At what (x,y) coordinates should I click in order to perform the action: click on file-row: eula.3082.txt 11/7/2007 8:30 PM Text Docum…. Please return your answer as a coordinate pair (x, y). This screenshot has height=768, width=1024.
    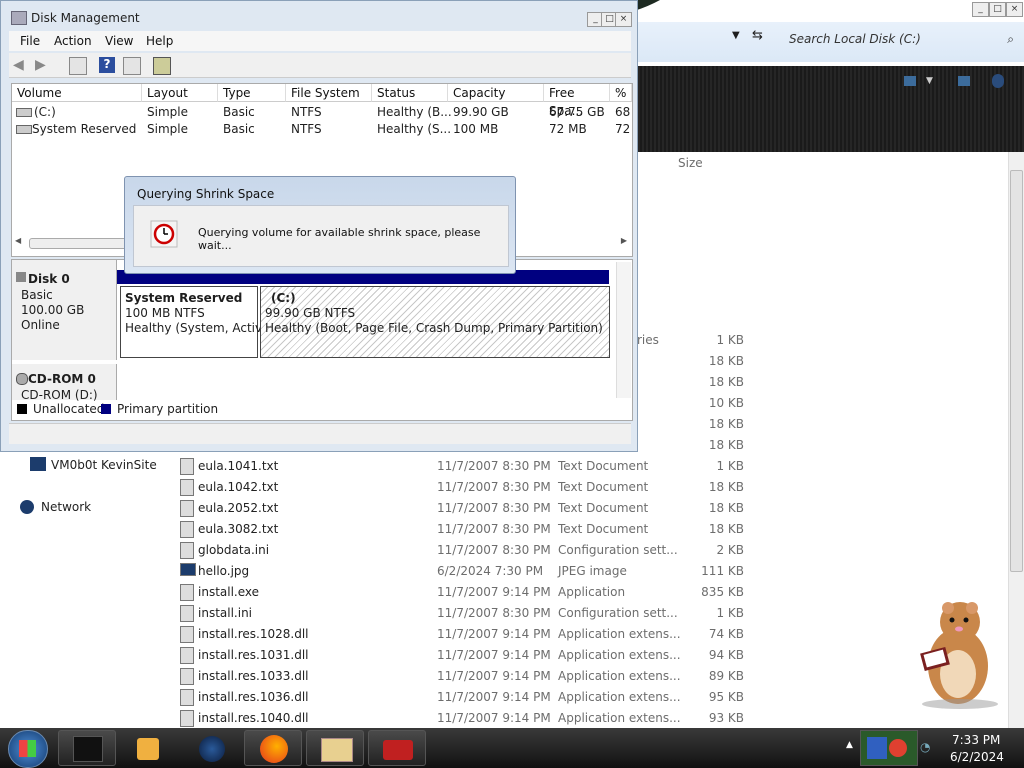
    Looking at the image, I should click on (470, 528).